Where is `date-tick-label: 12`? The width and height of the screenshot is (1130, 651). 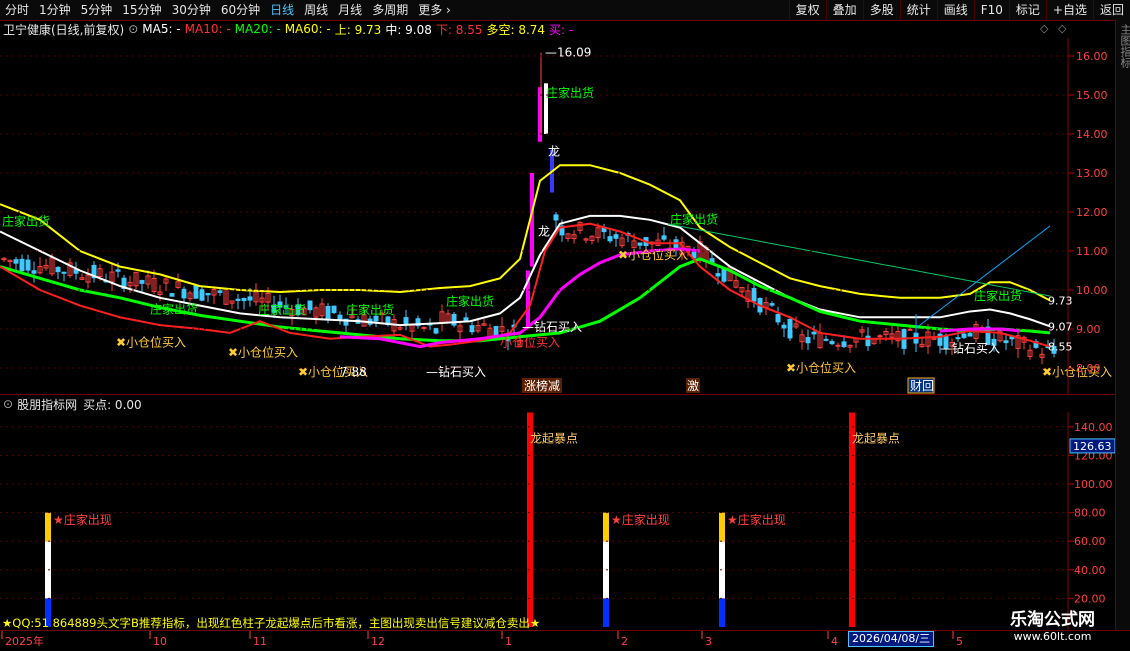 date-tick-label: 12 is located at coordinates (378, 641).